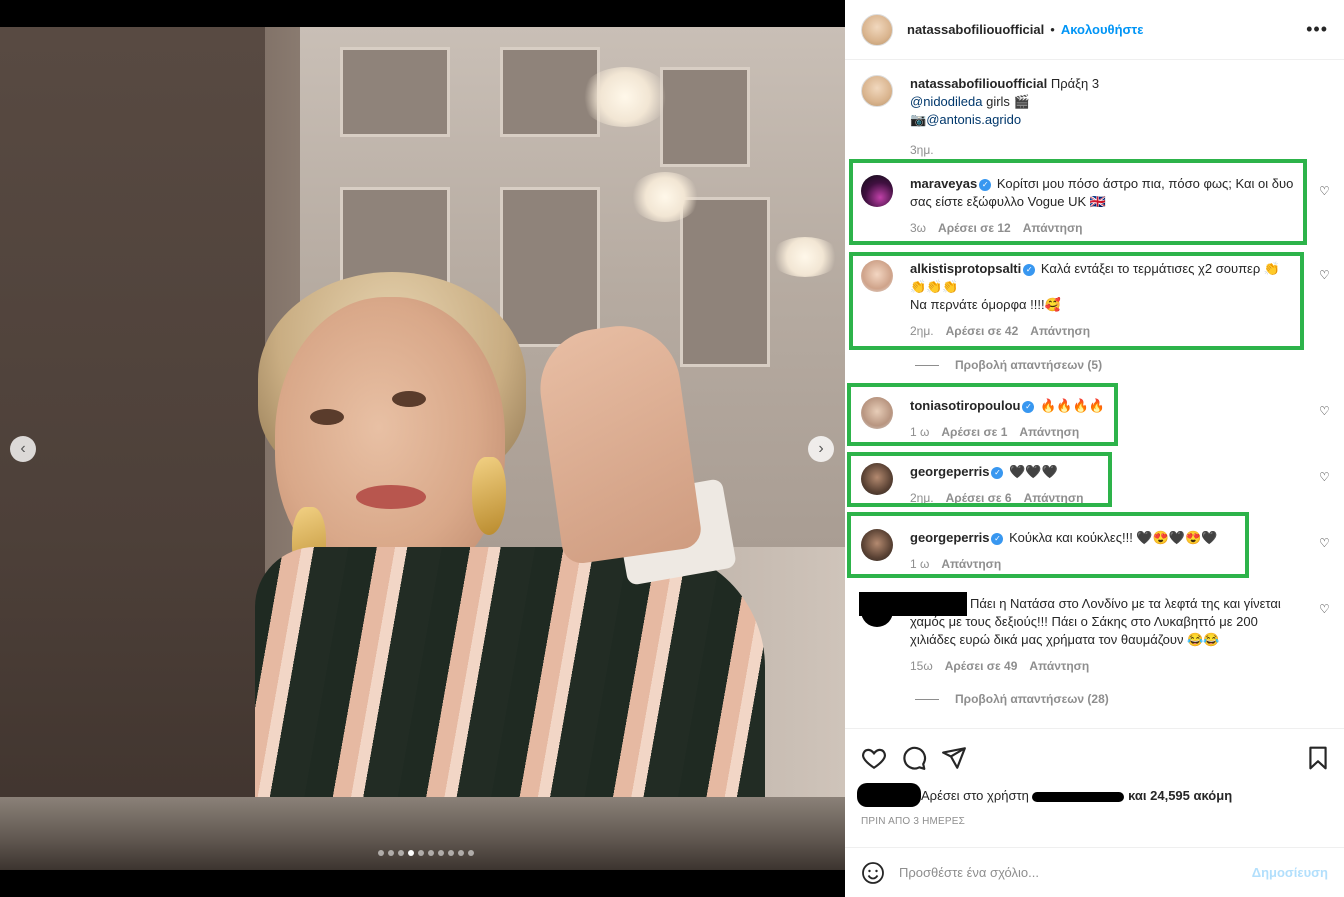  Describe the element at coordinates (974, 432) in the screenshot. I see `comment-likes: Αρέσει σε 1` at that location.